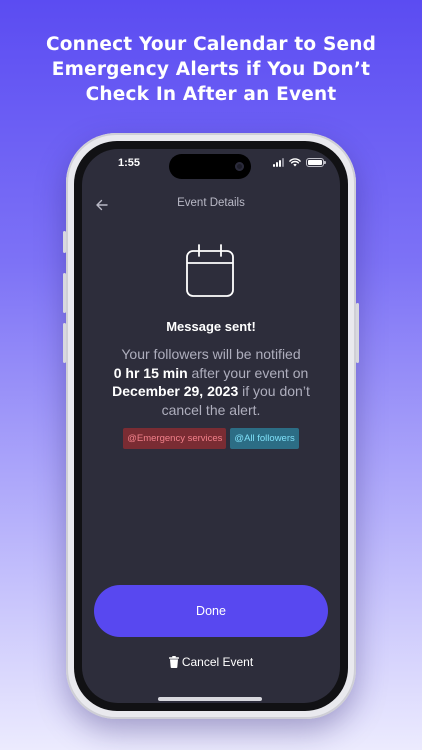 The height and width of the screenshot is (750, 422). Describe the element at coordinates (211, 94) in the screenshot. I see `headline-line-3: Check In After an Event` at that location.